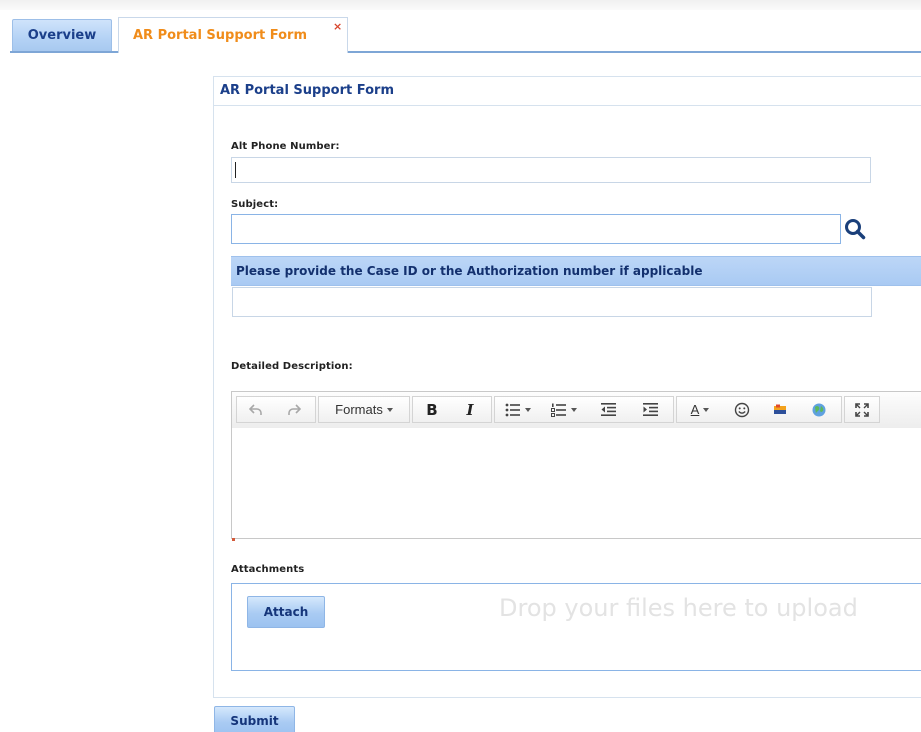  I want to click on insert-group: A, so click(759, 409).